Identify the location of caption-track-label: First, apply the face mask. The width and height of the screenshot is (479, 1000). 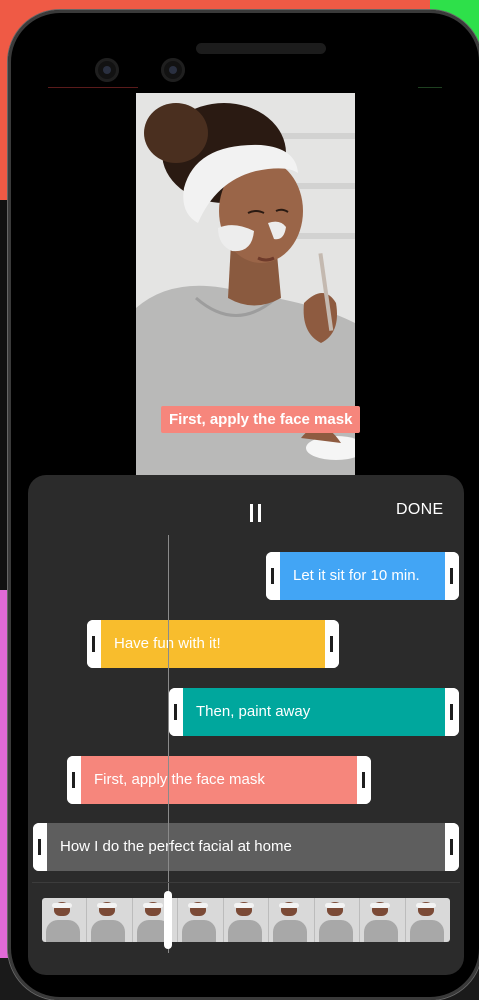
(179, 779).